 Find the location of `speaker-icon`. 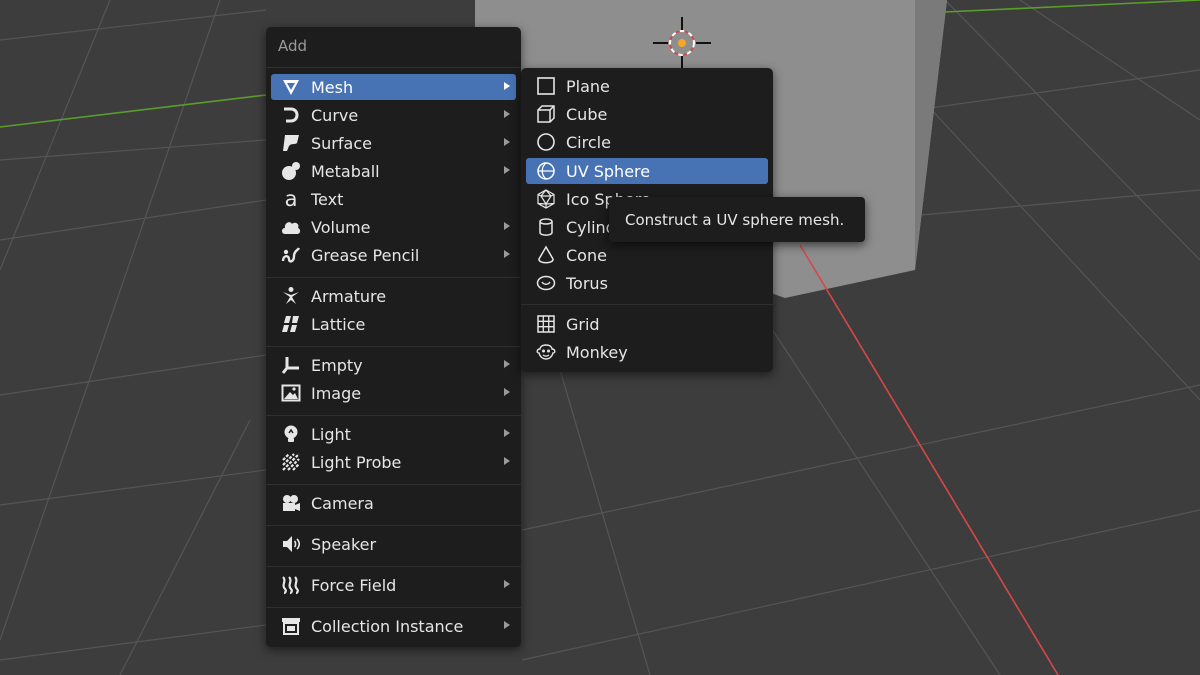

speaker-icon is located at coordinates (291, 544).